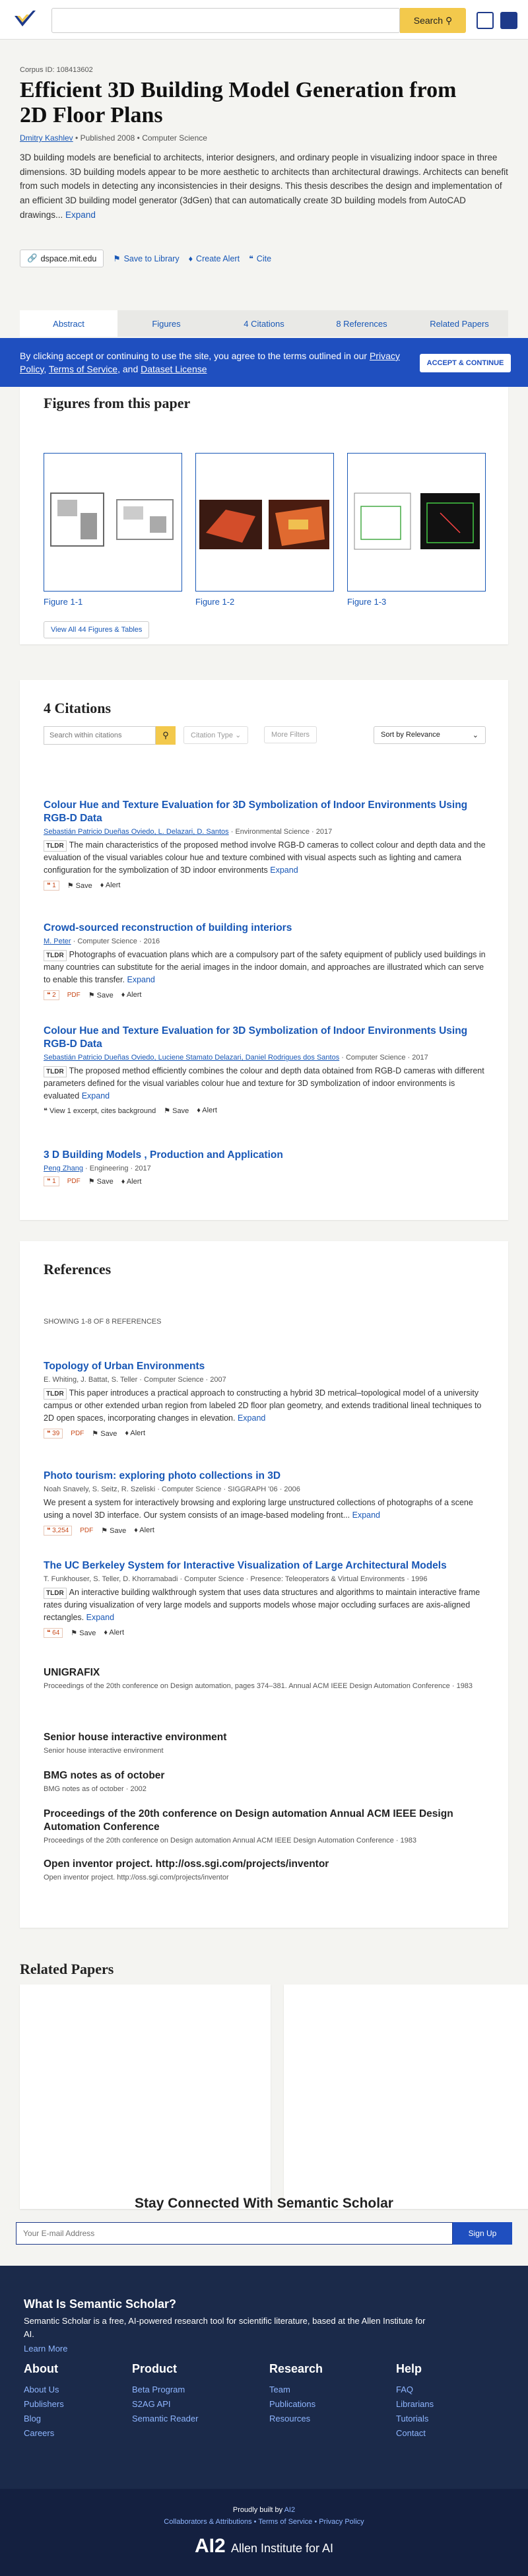 Image resolution: width=528 pixels, height=2576 pixels. What do you see at coordinates (146, 259) in the screenshot?
I see `save-to-library-button: ⚑ Save to Library` at bounding box center [146, 259].